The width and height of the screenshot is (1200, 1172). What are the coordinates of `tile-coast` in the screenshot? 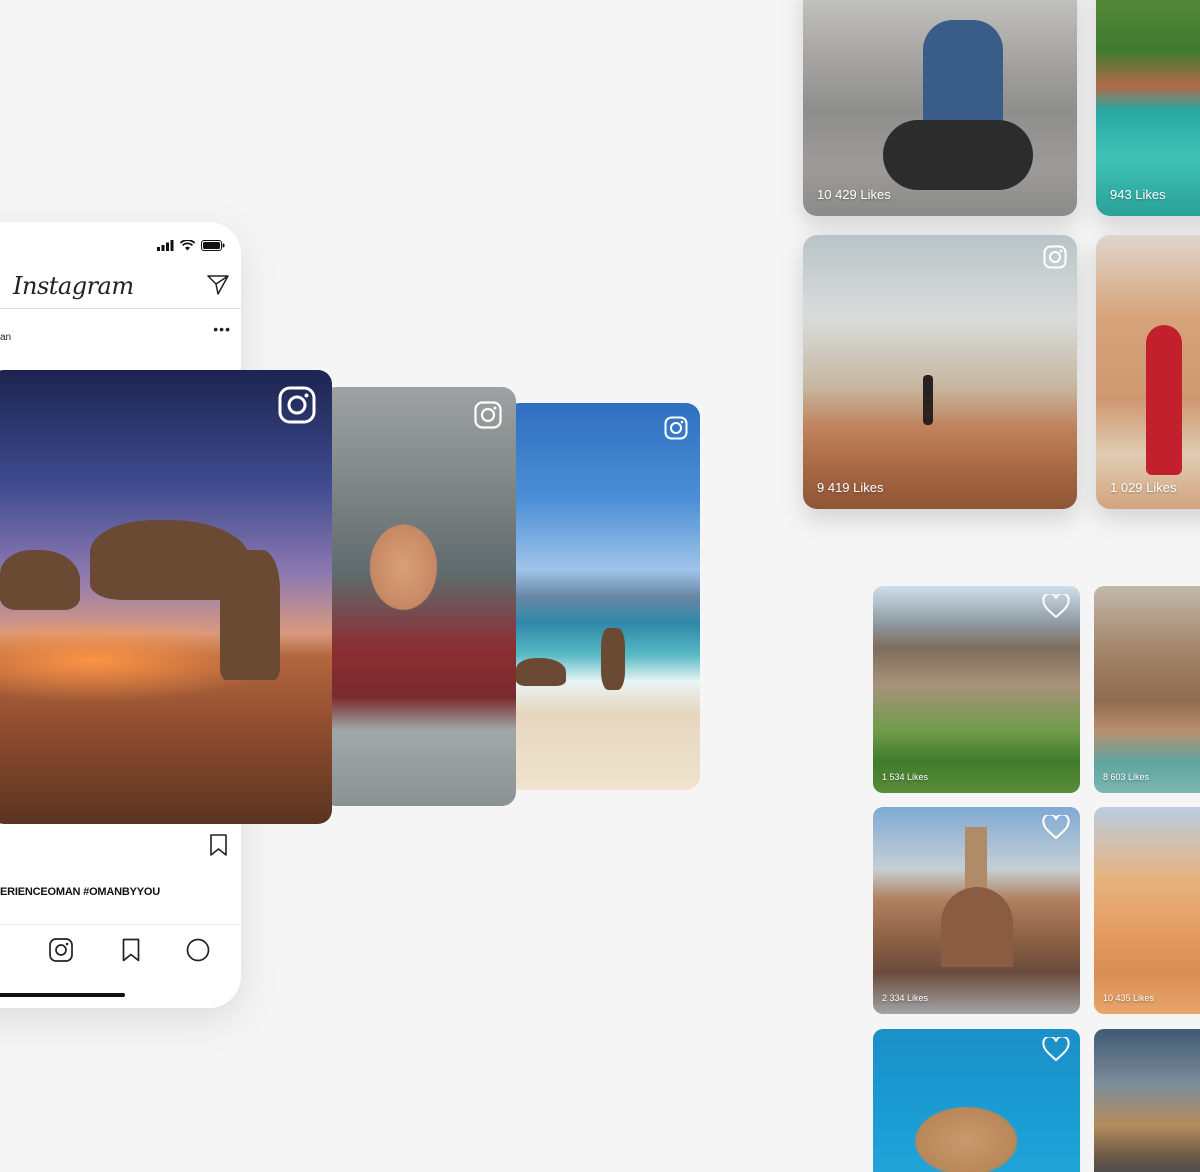 It's located at (1147, 1100).